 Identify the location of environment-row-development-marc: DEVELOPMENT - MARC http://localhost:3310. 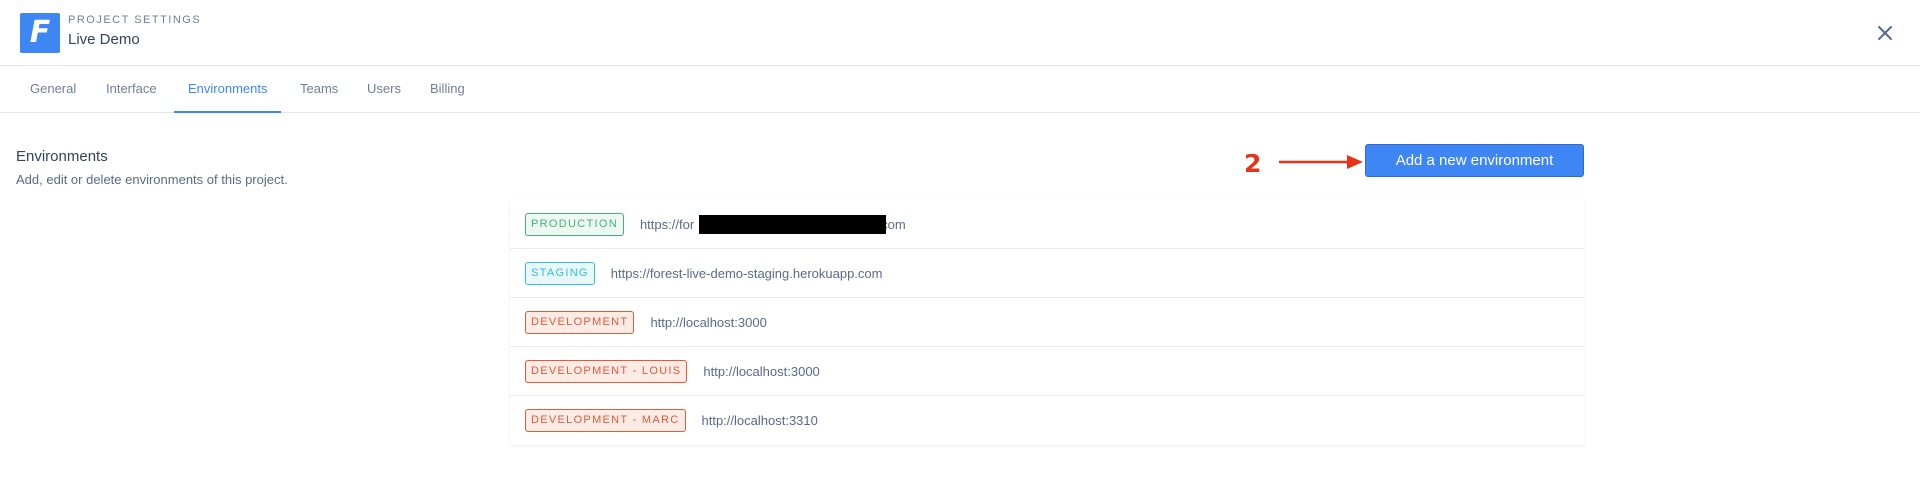
(1047, 420).